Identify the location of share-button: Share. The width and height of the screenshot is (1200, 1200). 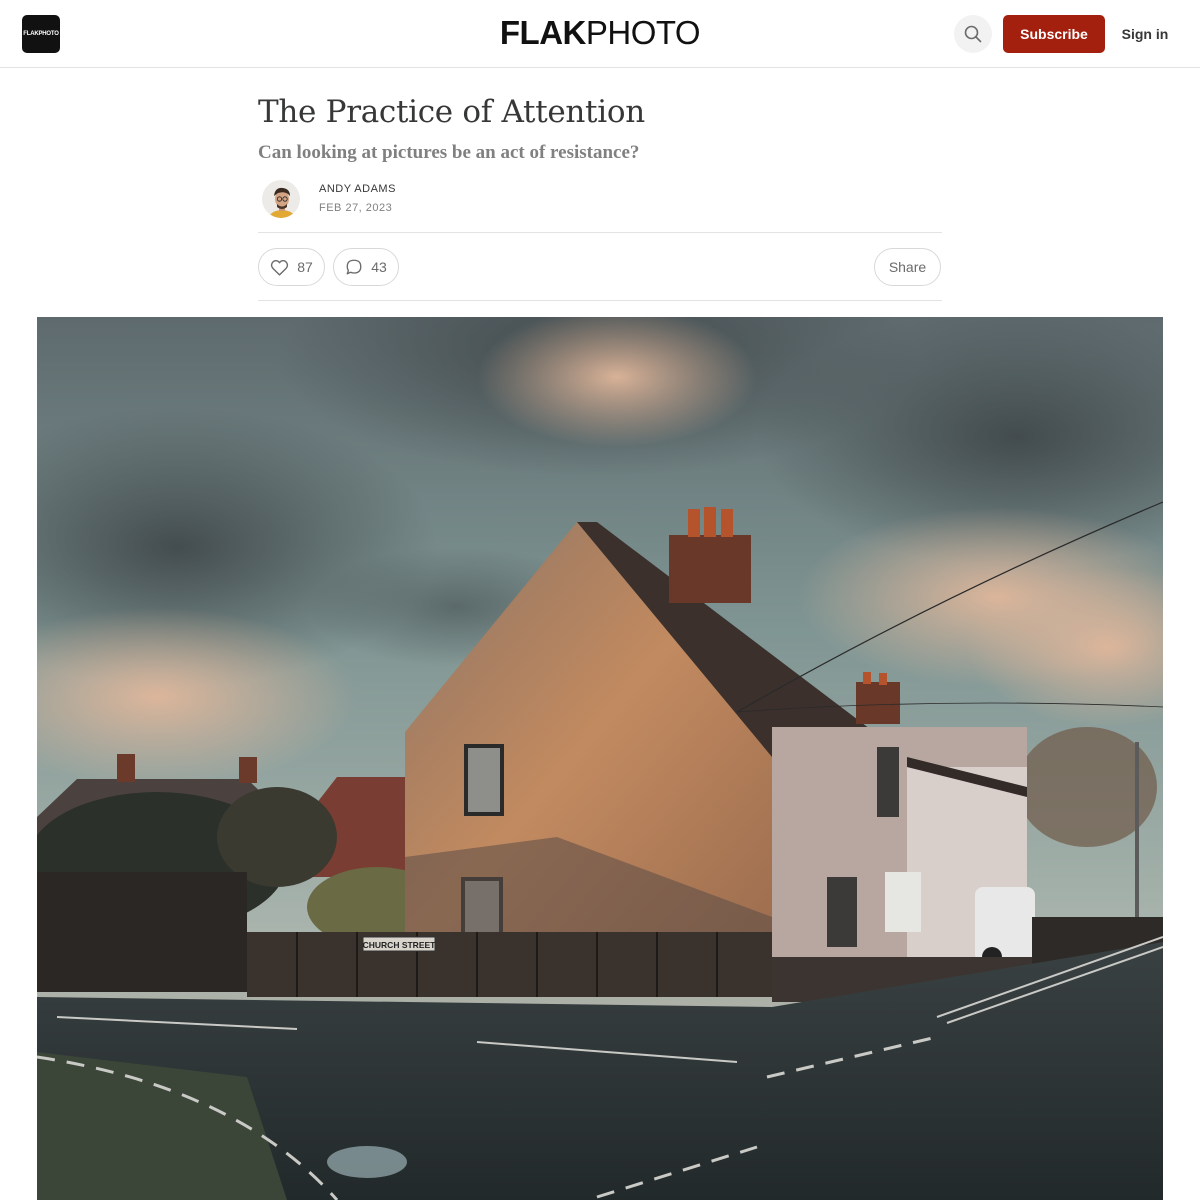
(907, 267).